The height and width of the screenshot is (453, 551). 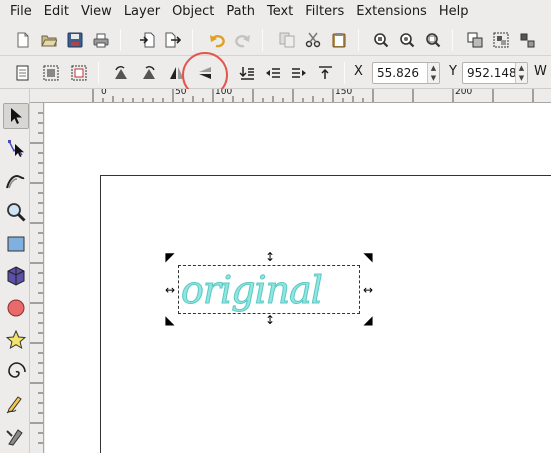 What do you see at coordinates (224, 93) in the screenshot?
I see `ruler-label-100: 100` at bounding box center [224, 93].